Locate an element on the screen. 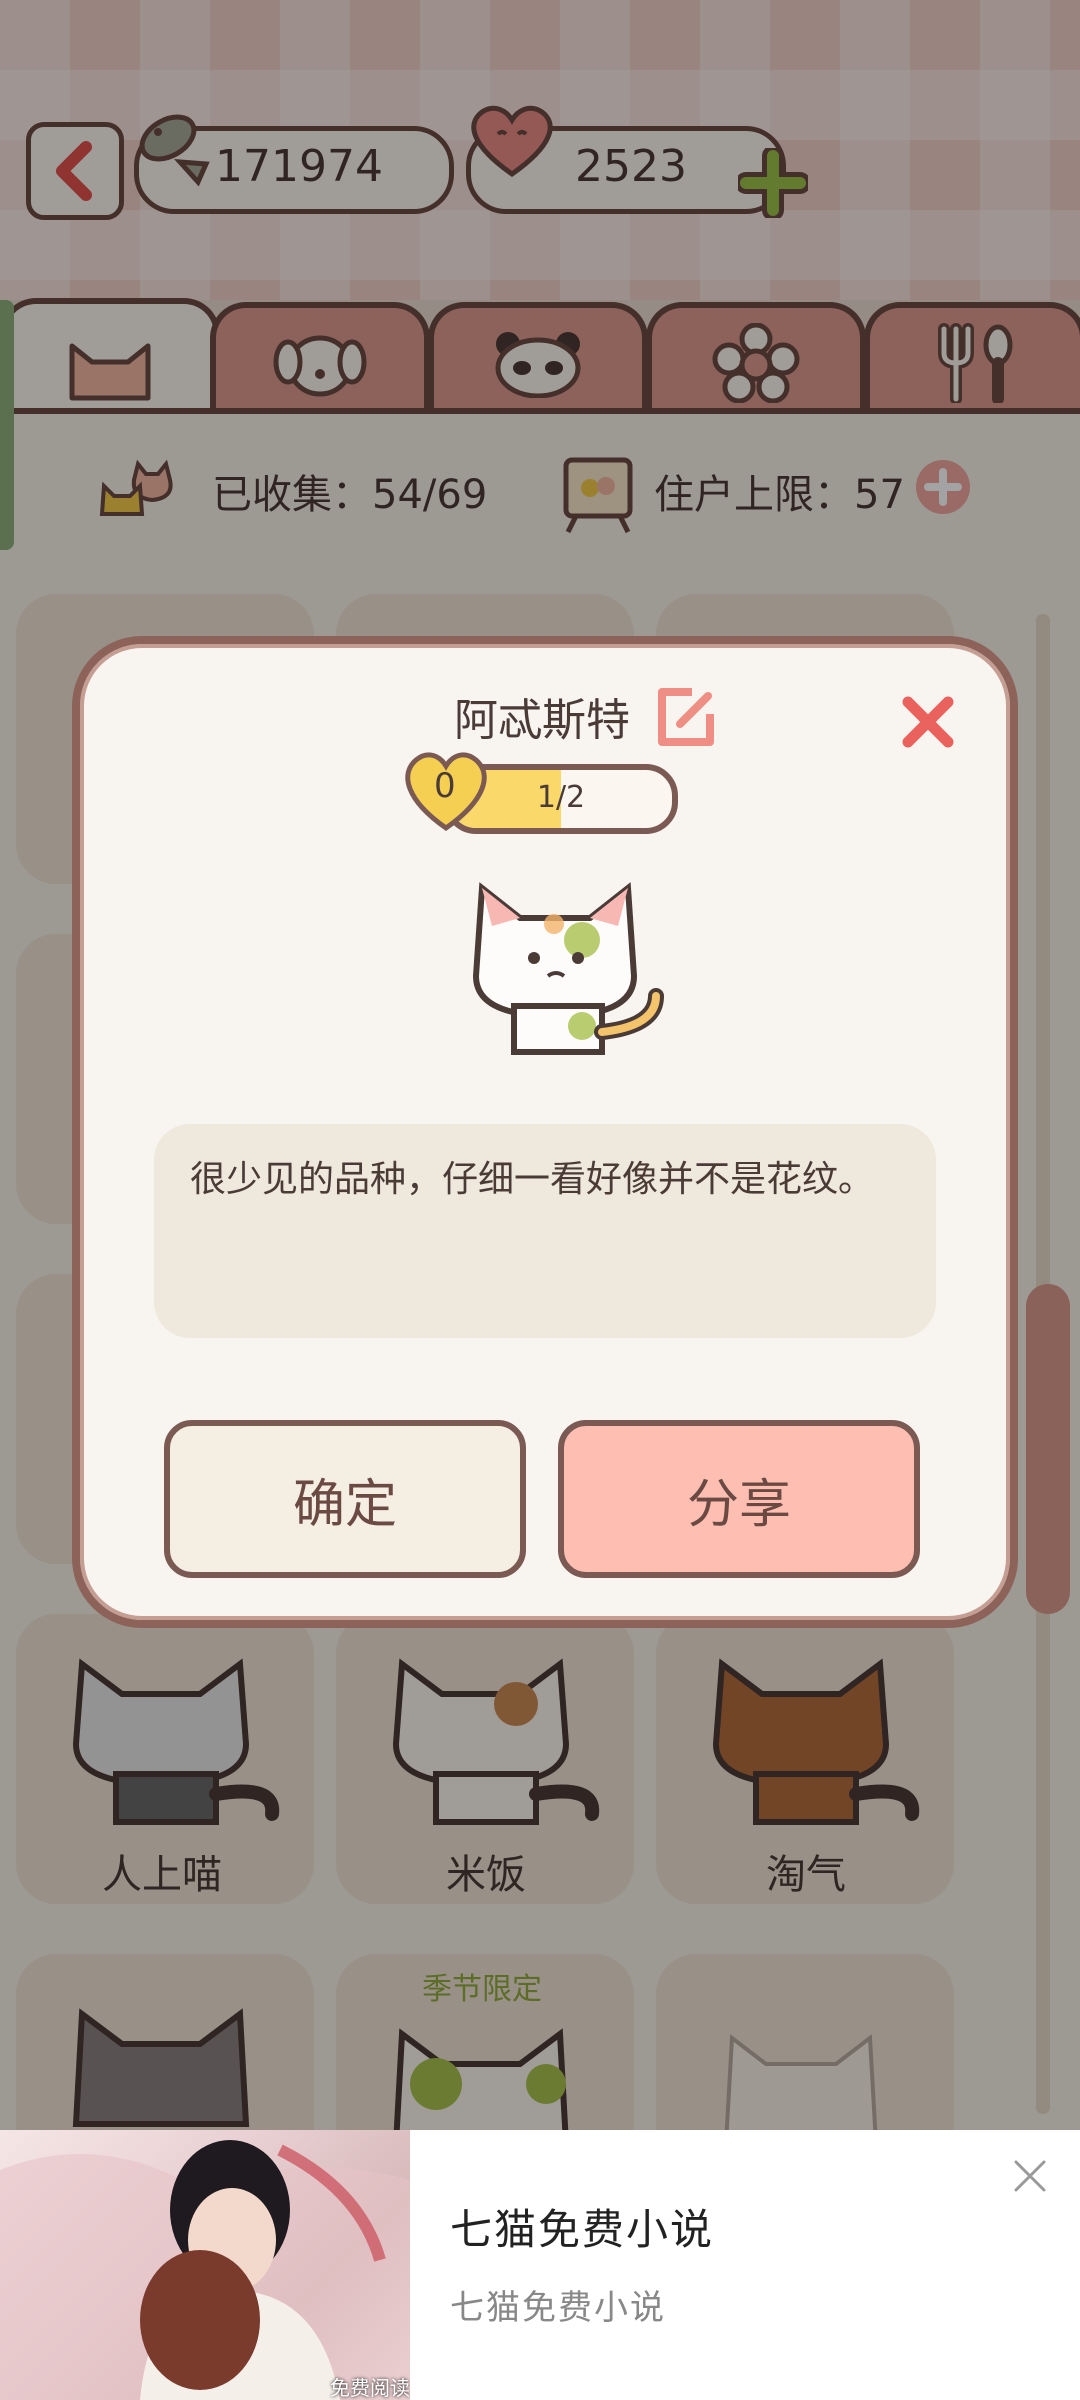 This screenshot has height=2400, width=1080. ad-subtitle: 七猫免费小说 is located at coordinates (558, 2308).